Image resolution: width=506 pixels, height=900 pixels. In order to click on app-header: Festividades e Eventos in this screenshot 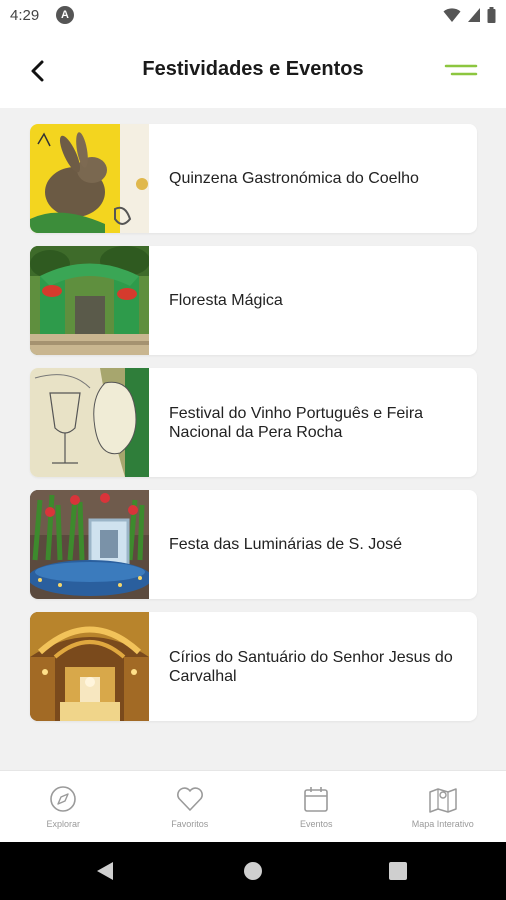, I will do `click(253, 71)`.